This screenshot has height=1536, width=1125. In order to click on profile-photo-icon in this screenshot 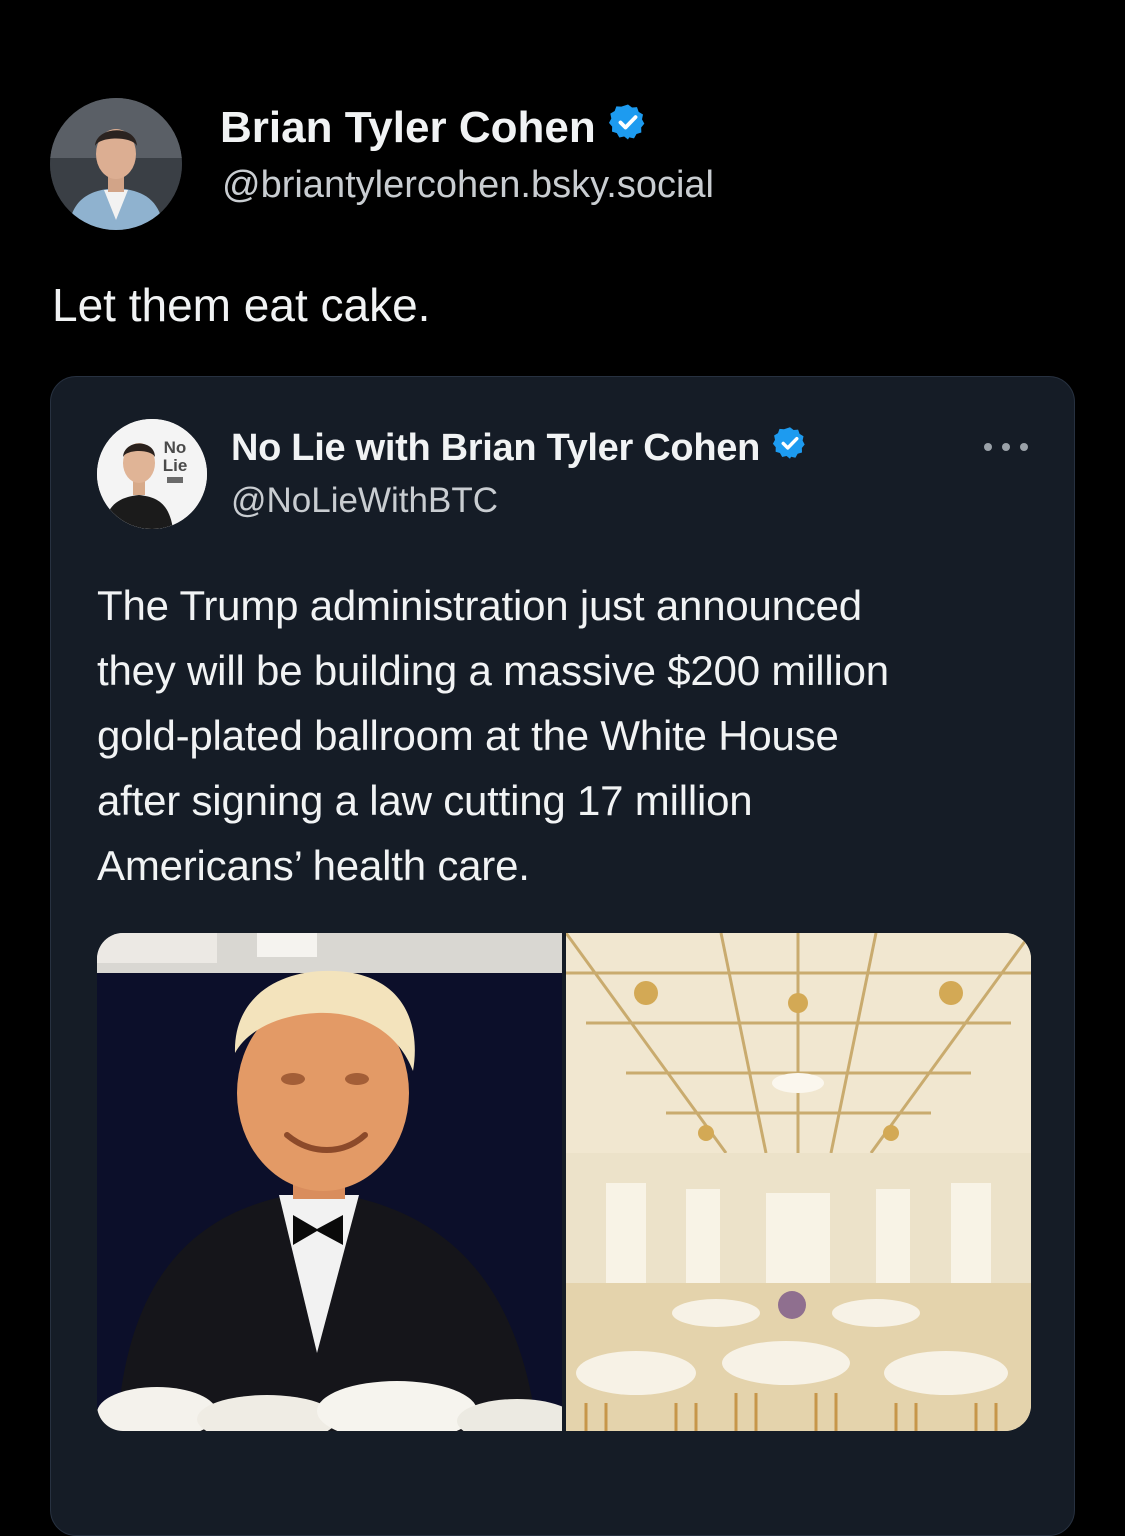, I will do `click(116, 164)`.